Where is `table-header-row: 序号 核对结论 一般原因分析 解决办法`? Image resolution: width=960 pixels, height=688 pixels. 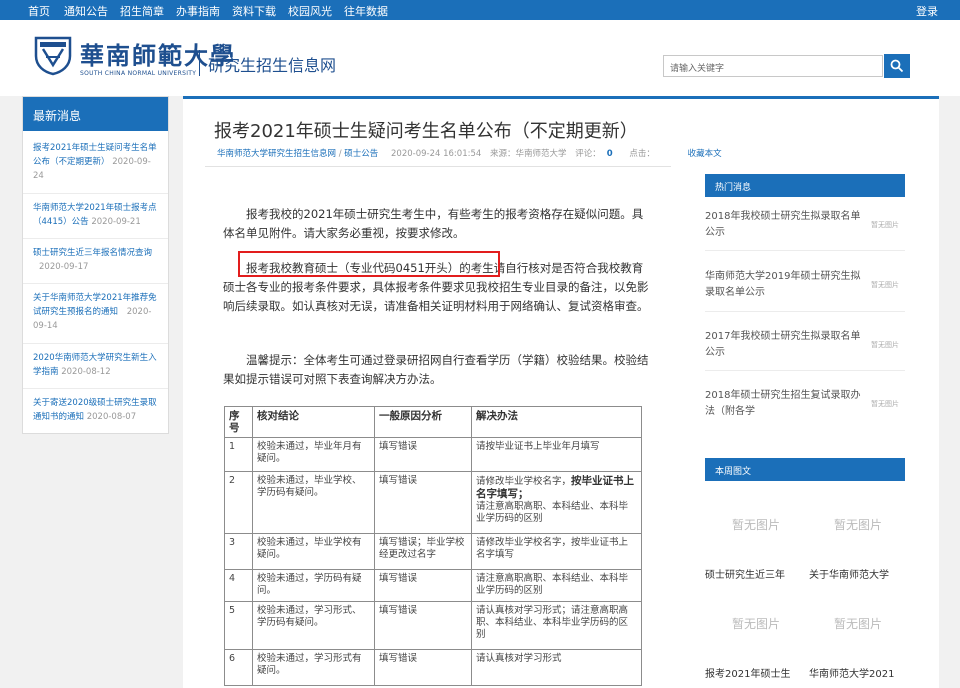
table-header-row: 序号 核对结论 一般原因分析 解决办法 is located at coordinates (433, 422).